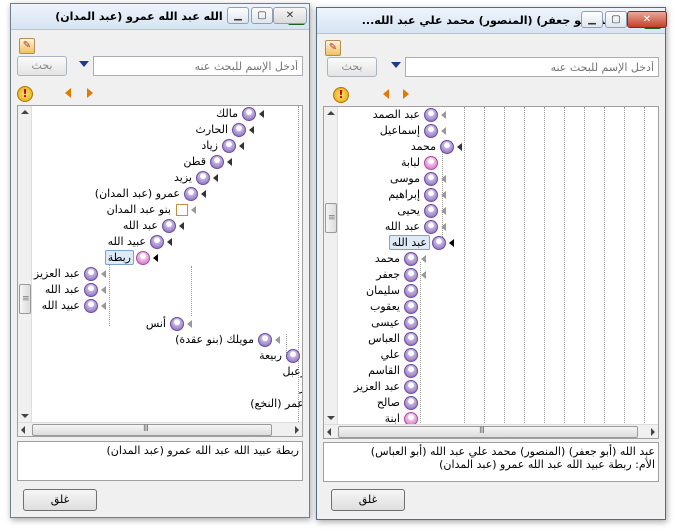  I want to click on female-person-icon, so click(143, 258).